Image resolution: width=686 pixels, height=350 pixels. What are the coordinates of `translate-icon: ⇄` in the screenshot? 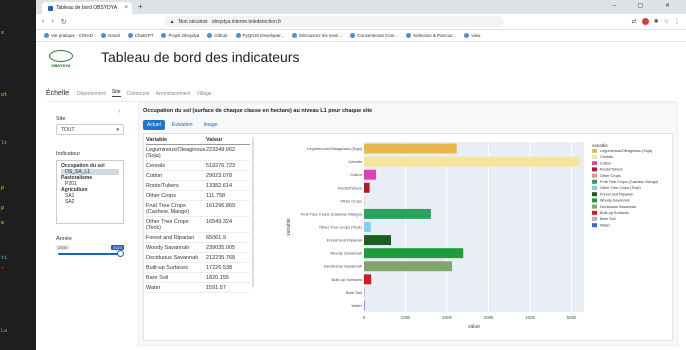 It's located at (634, 21).